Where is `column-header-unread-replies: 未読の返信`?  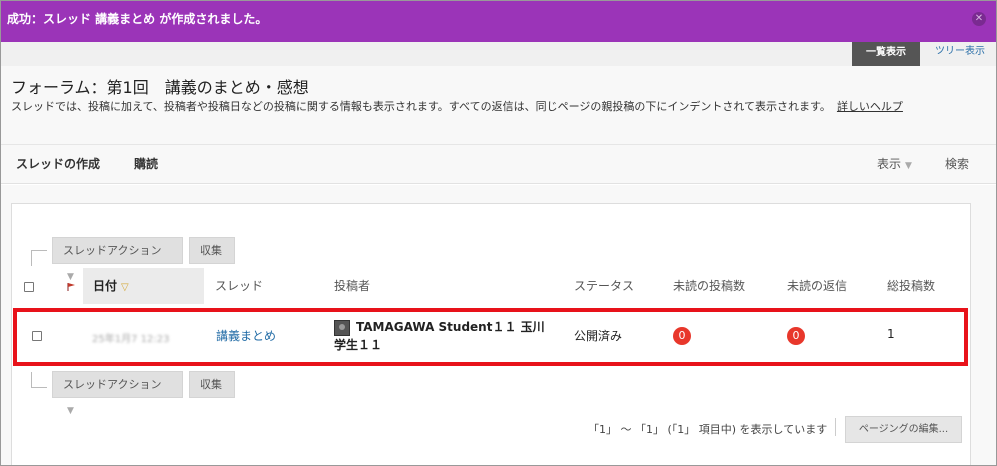 column-header-unread-replies: 未読の返信 is located at coordinates (817, 286).